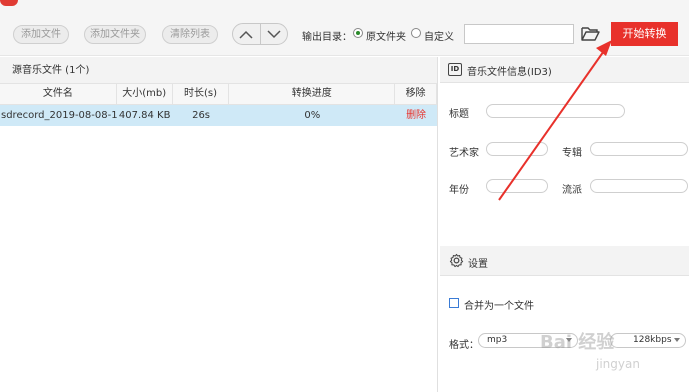 The image size is (689, 392). I want to click on bitrate-value: 128kbps, so click(652, 340).